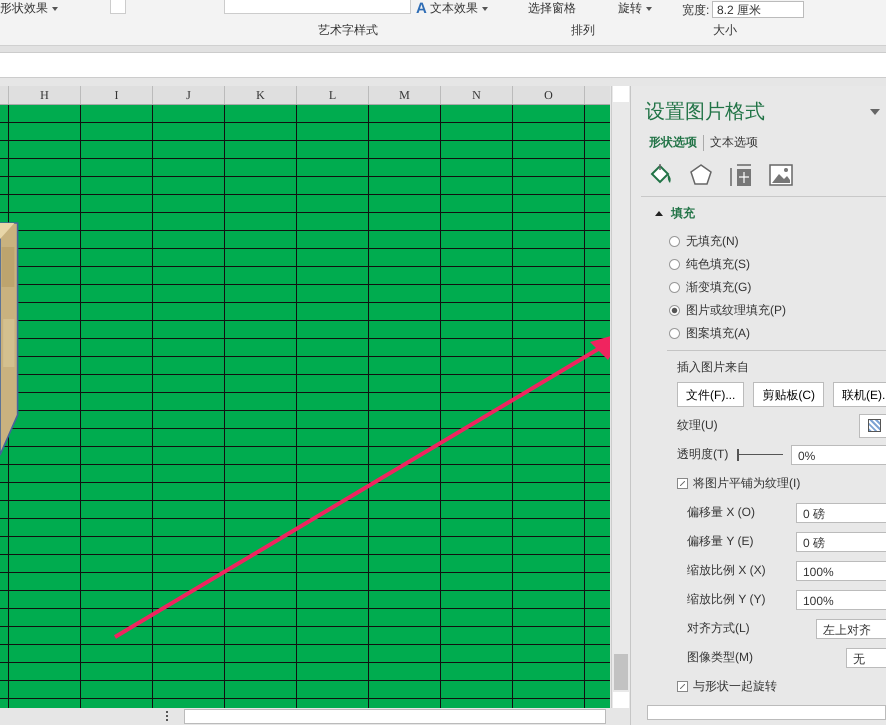  Describe the element at coordinates (838, 454) in the screenshot. I see `transparency-field: 0%` at that location.